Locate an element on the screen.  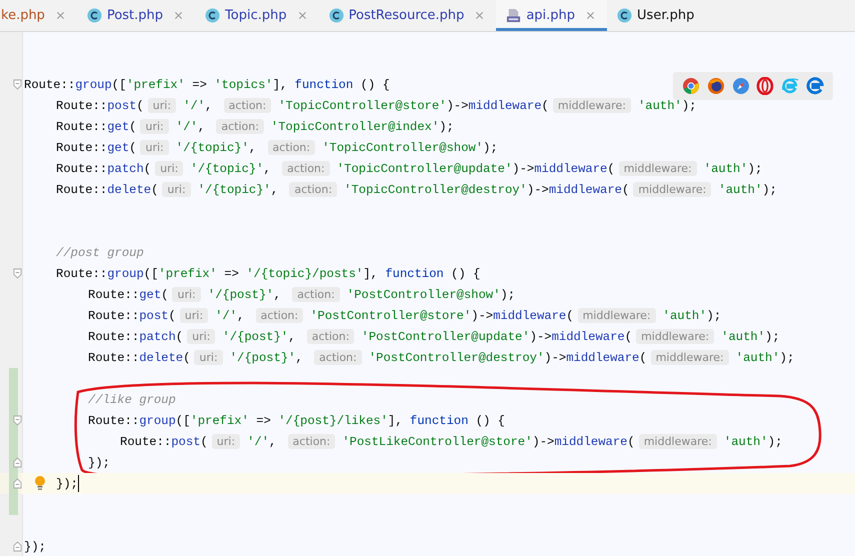
php-file-icon is located at coordinates (514, 15).